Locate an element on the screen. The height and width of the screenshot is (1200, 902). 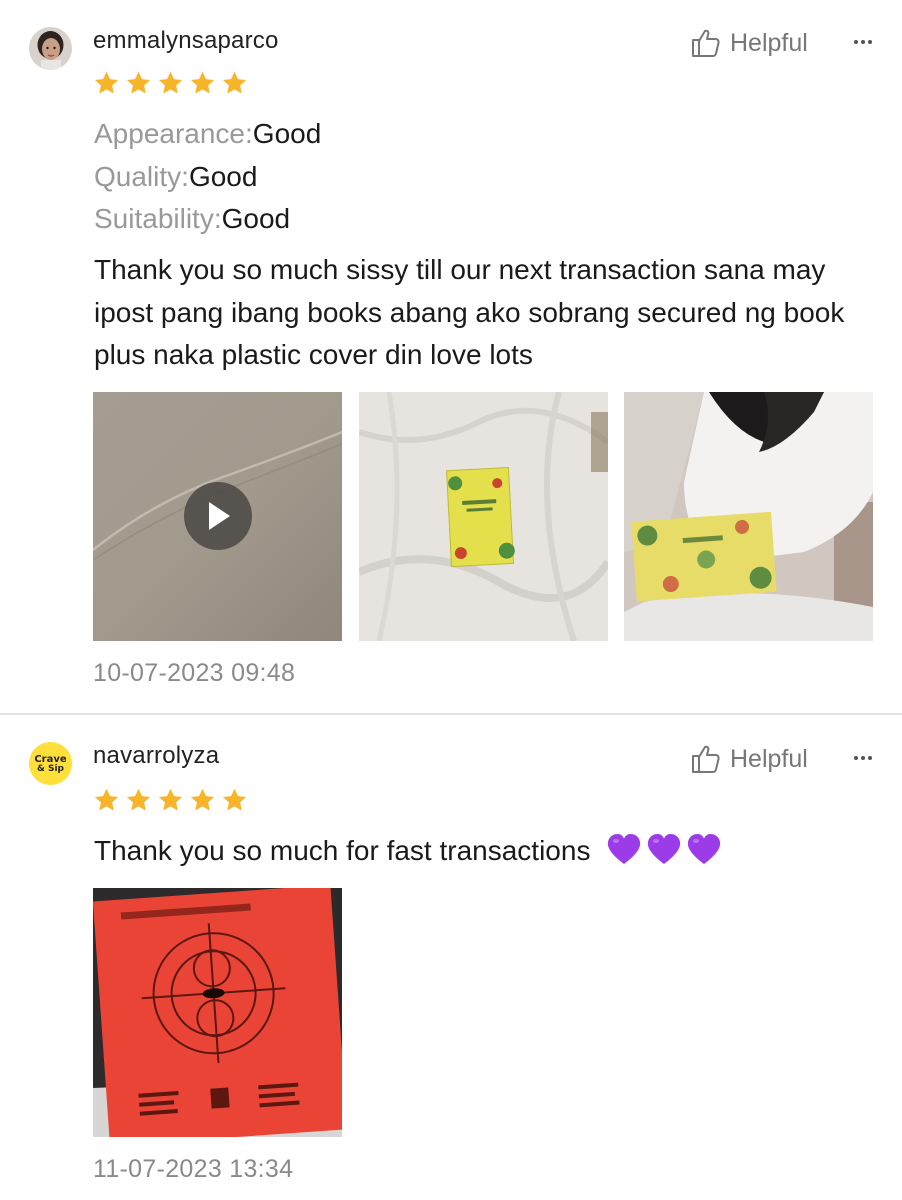
crave-and-sip-logo-avatar: Crave & Sip is located at coordinates (50, 763).